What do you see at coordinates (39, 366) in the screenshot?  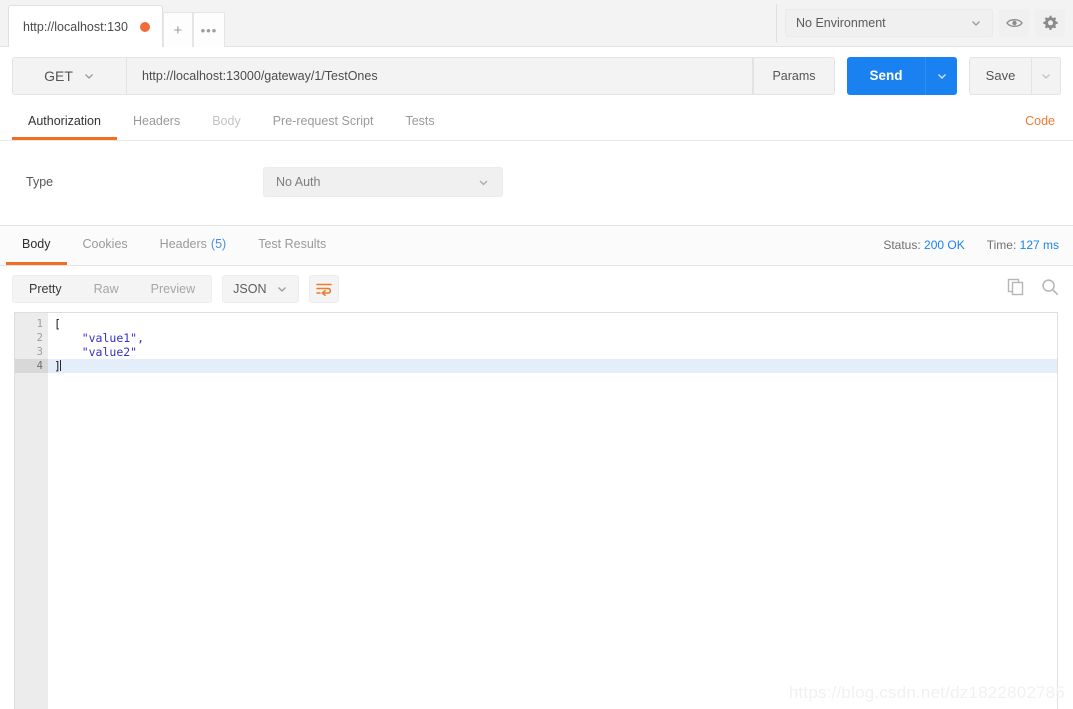 I see `line-number-value: 4` at bounding box center [39, 366].